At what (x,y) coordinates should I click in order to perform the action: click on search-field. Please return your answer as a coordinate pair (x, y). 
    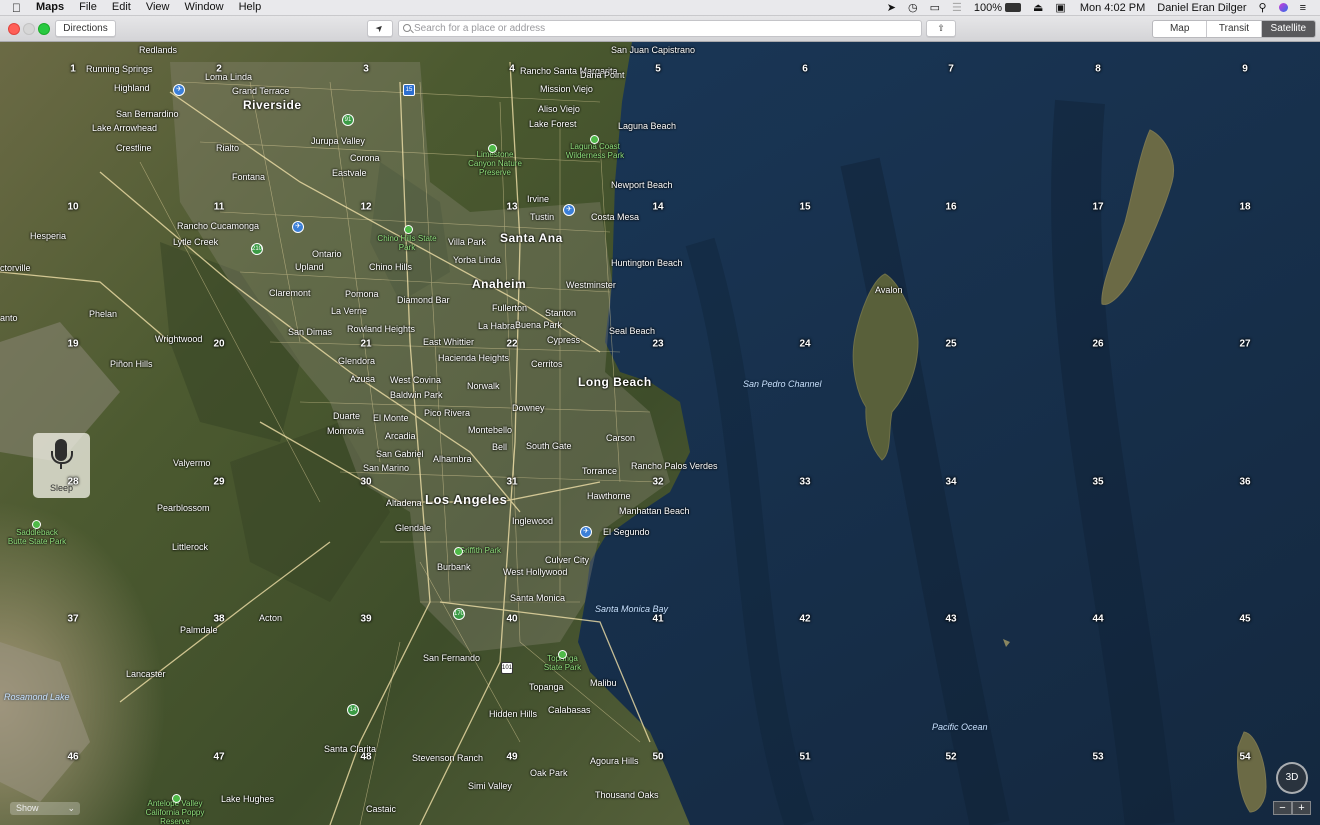
    Looking at the image, I should click on (660, 28).